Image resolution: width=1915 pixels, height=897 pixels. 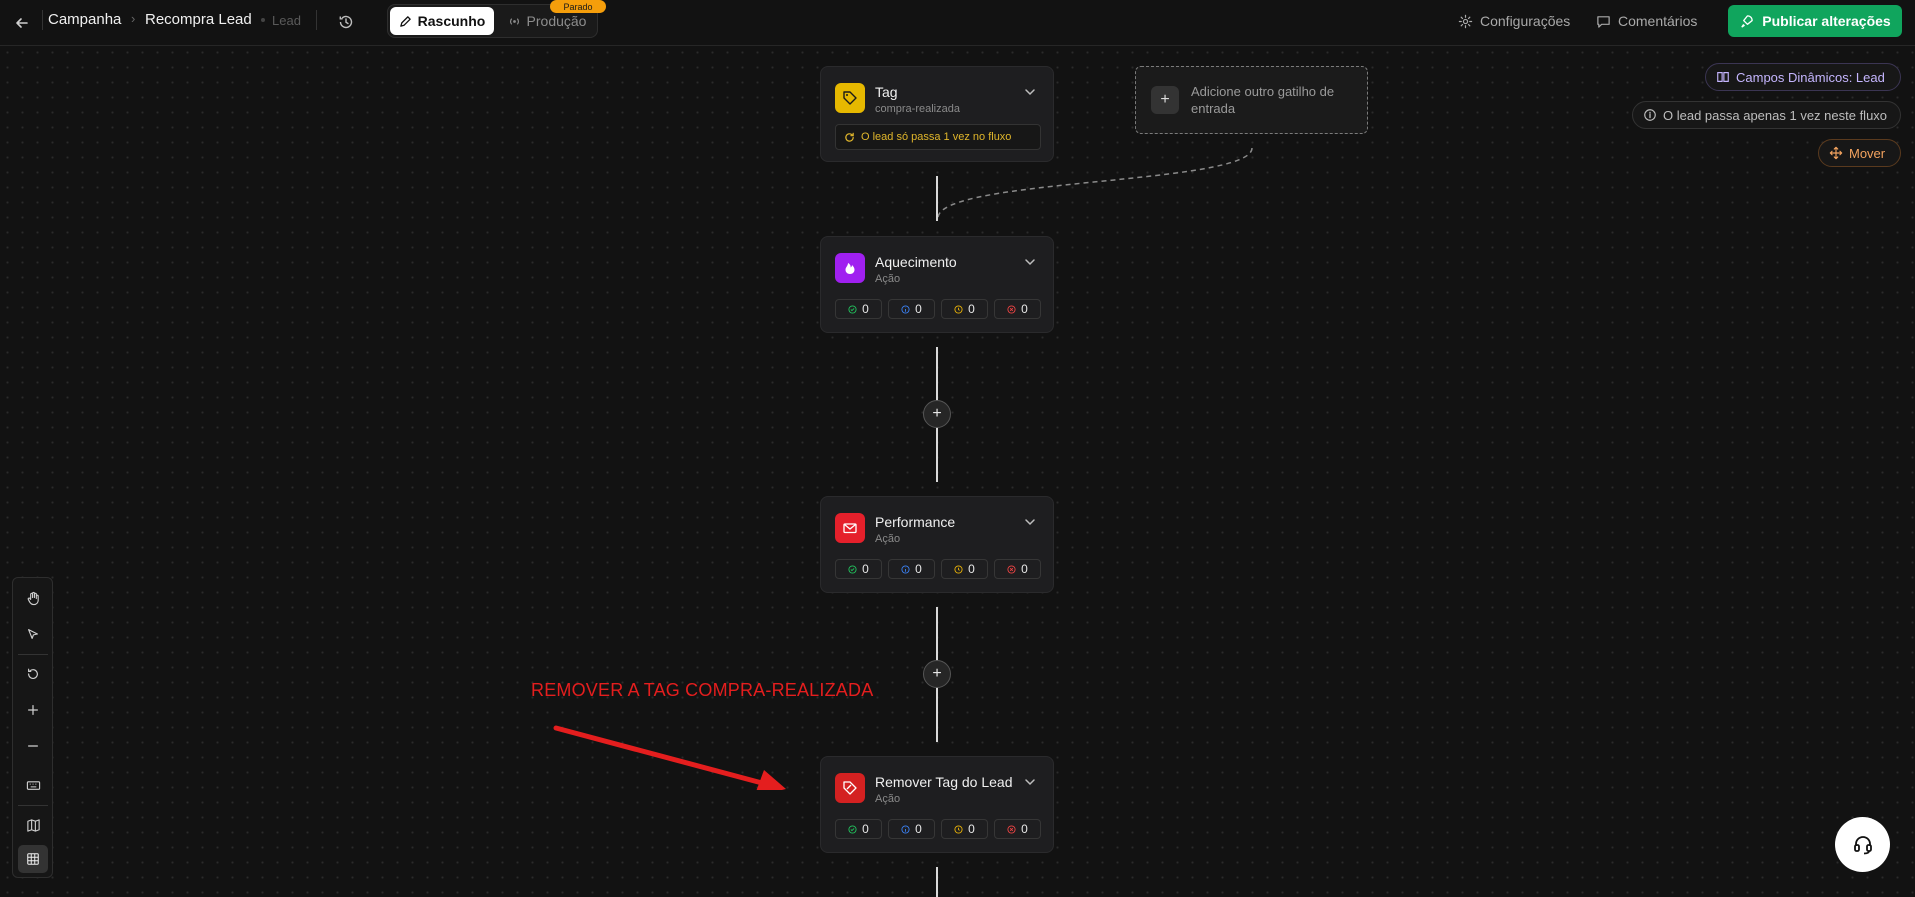 What do you see at coordinates (33, 598) in the screenshot?
I see `hand-icon` at bounding box center [33, 598].